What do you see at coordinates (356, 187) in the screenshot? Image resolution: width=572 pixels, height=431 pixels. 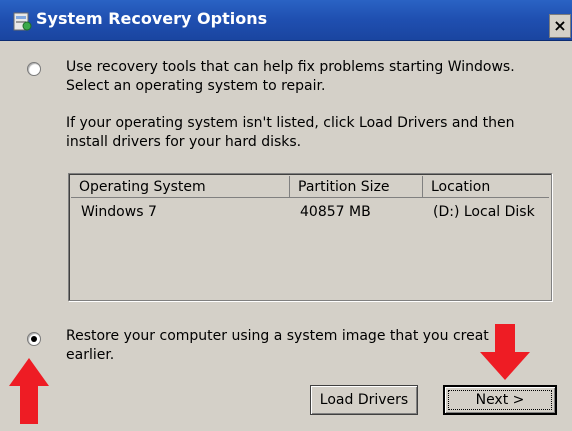 I see `col-partition-size: Partition Size` at bounding box center [356, 187].